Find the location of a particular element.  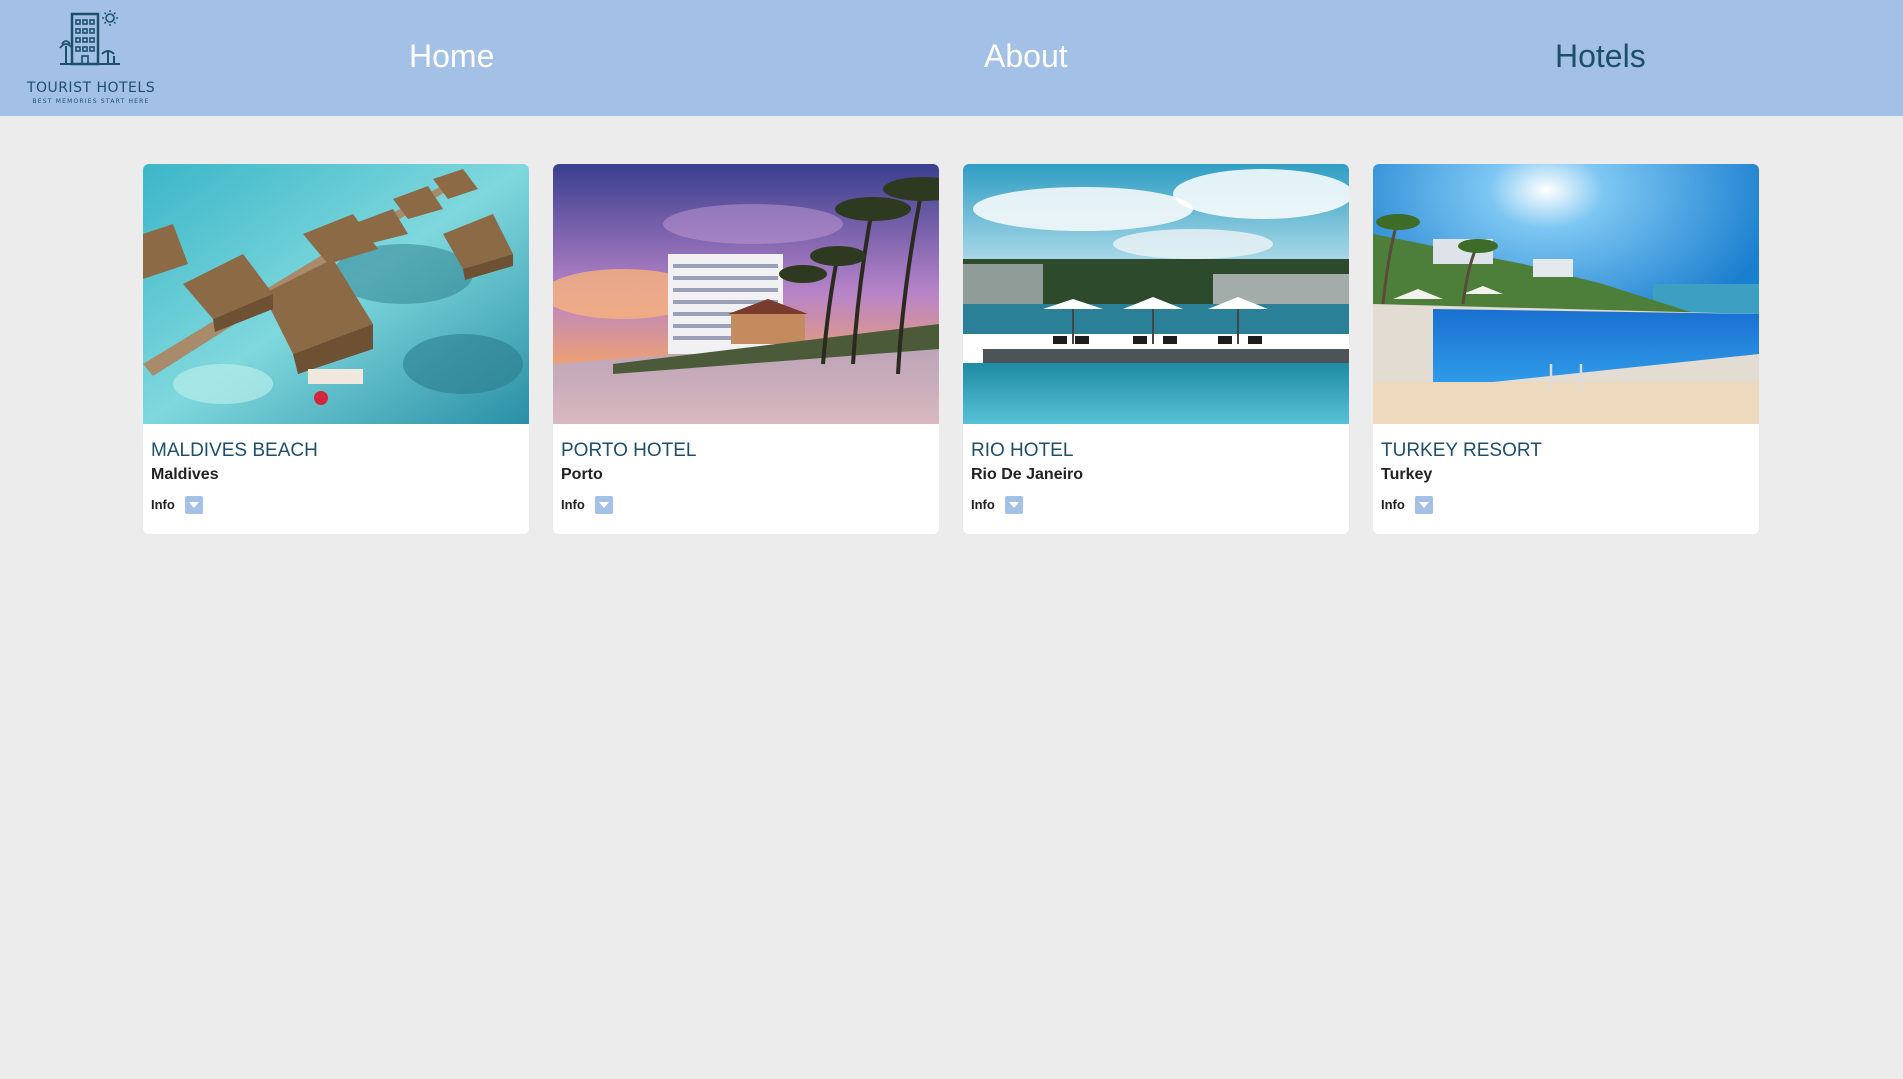

hotel-location: Rio De Janeiro is located at coordinates (1027, 474).